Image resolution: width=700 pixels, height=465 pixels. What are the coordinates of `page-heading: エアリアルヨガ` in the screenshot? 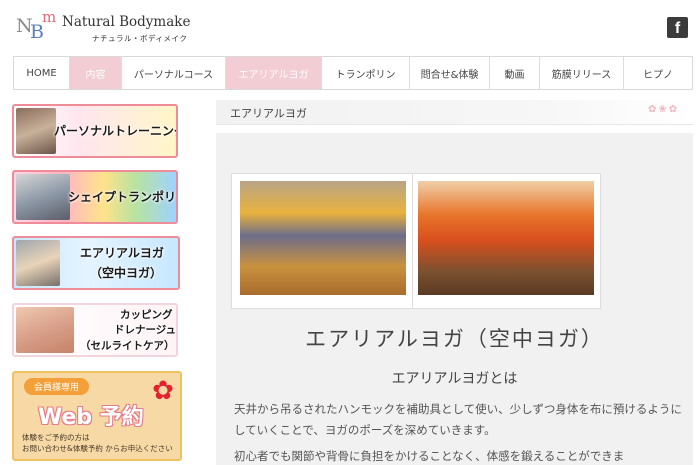 It's located at (454, 112).